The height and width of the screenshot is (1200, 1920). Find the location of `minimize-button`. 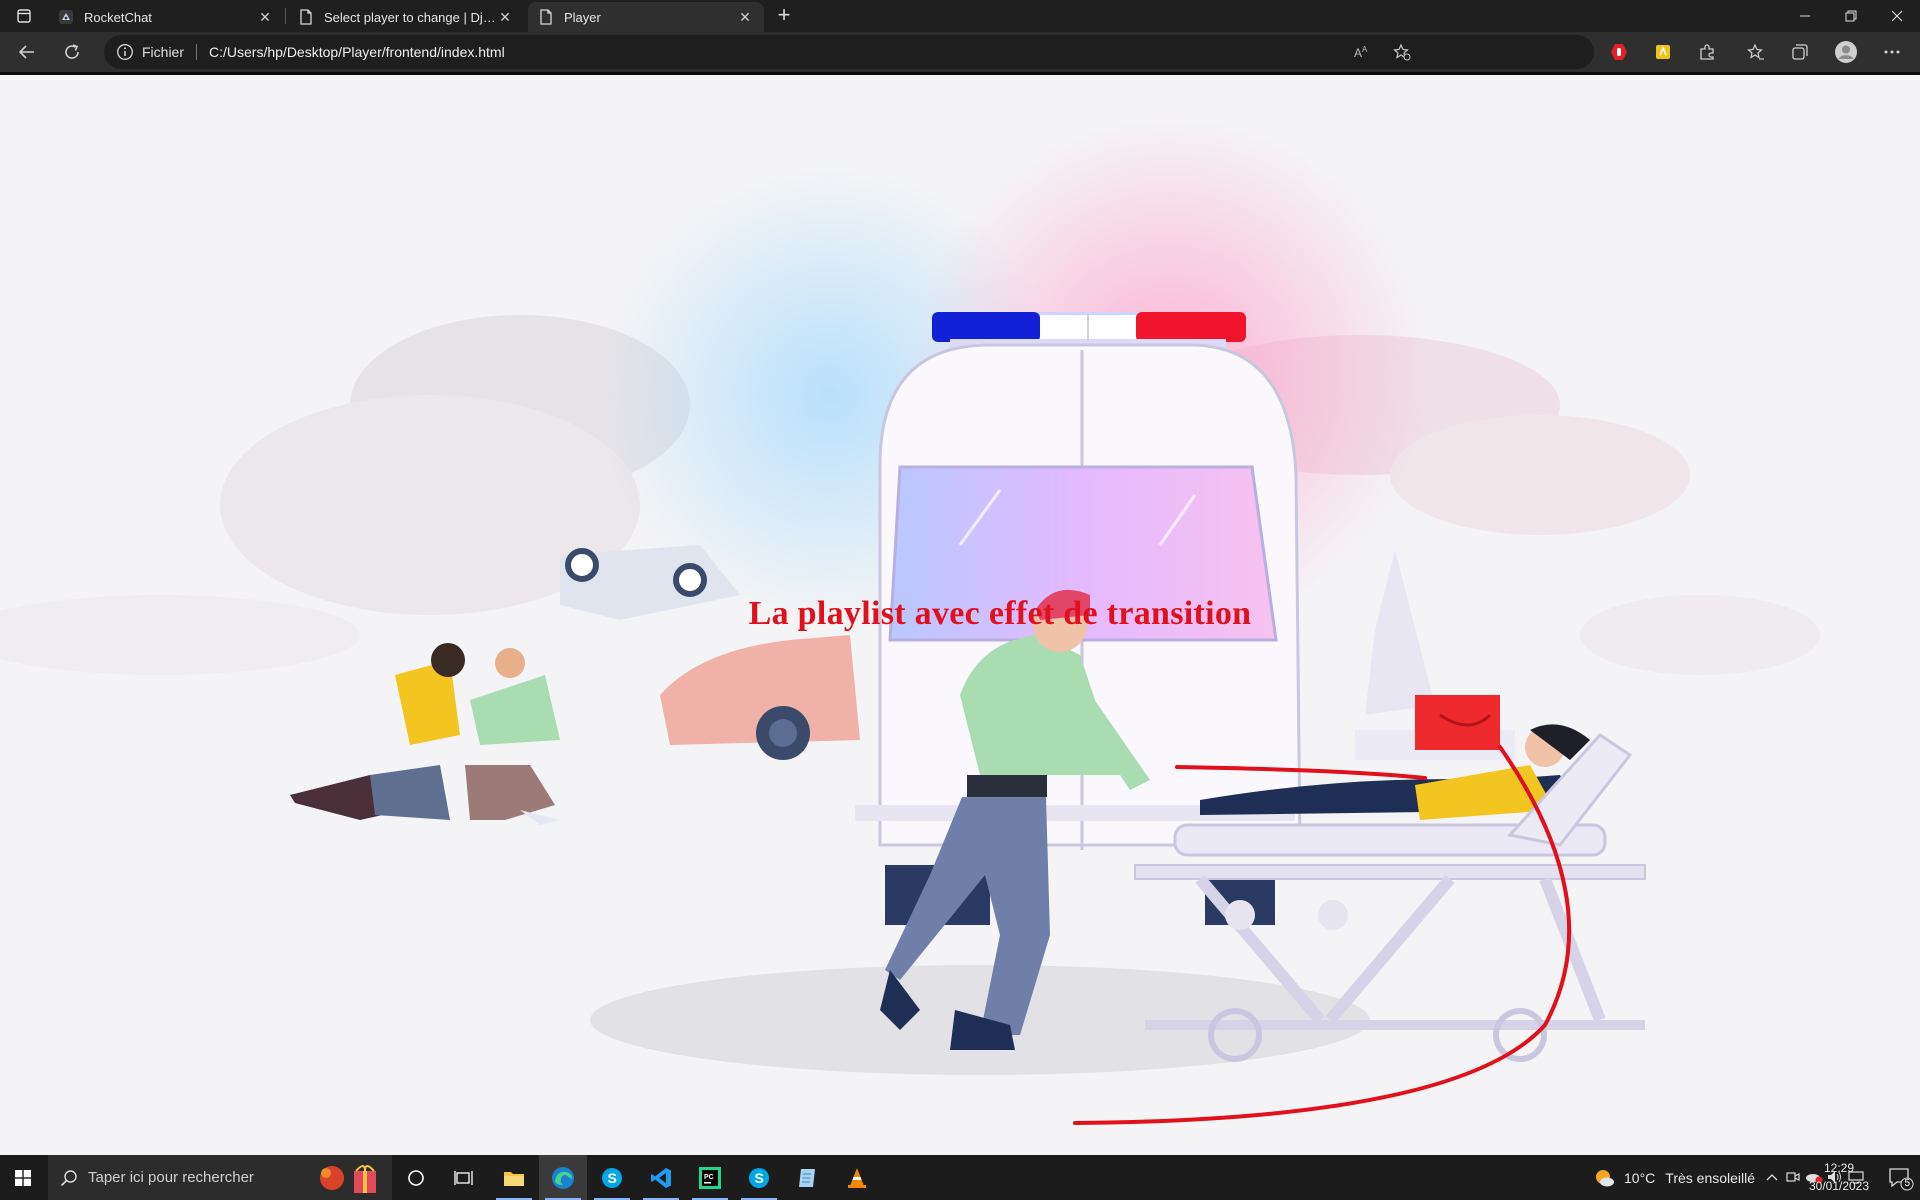

minimize-button is located at coordinates (1805, 16).